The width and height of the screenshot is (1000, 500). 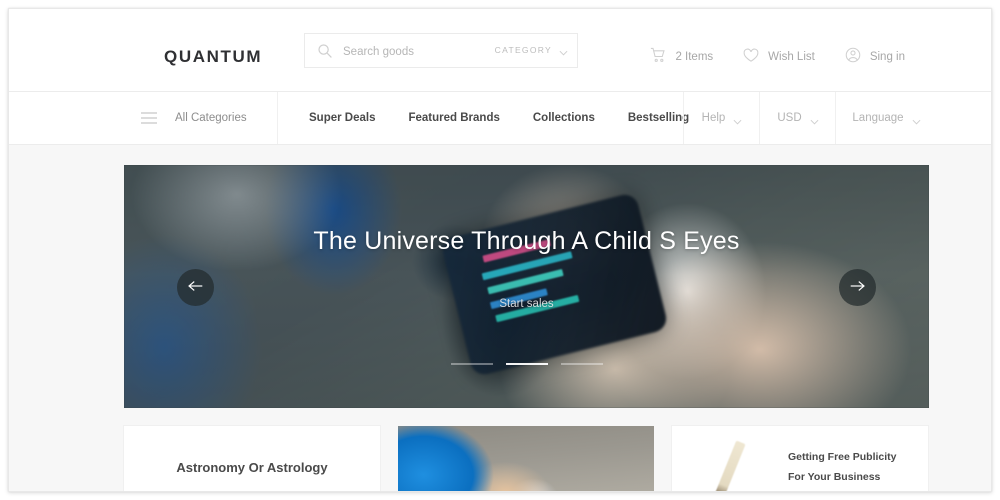 What do you see at coordinates (213, 57) in the screenshot?
I see `site-logo: QUANTUM` at bounding box center [213, 57].